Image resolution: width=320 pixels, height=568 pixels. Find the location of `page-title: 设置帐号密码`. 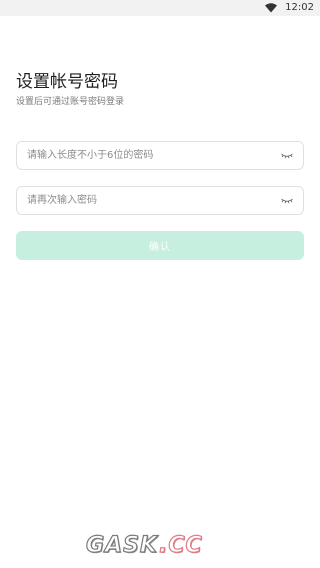

page-title: 设置帐号密码 is located at coordinates (67, 82).